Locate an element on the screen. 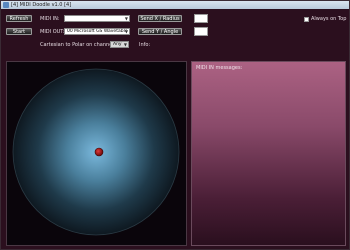  midi-in-label: MIDI IN: is located at coordinates (50, 19).